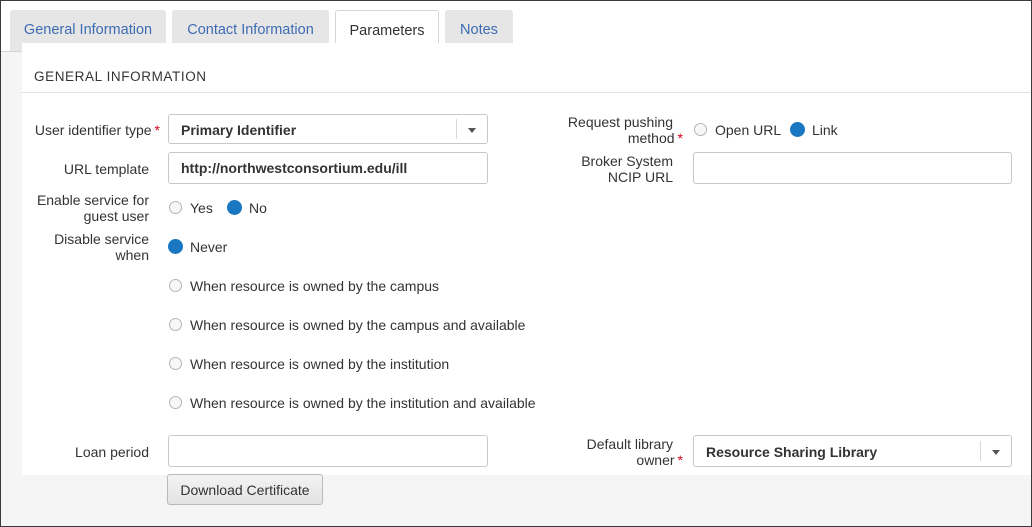 This screenshot has width=1032, height=527. I want to click on request-pushing-method-label: Request pushing method *, so click(601, 130).